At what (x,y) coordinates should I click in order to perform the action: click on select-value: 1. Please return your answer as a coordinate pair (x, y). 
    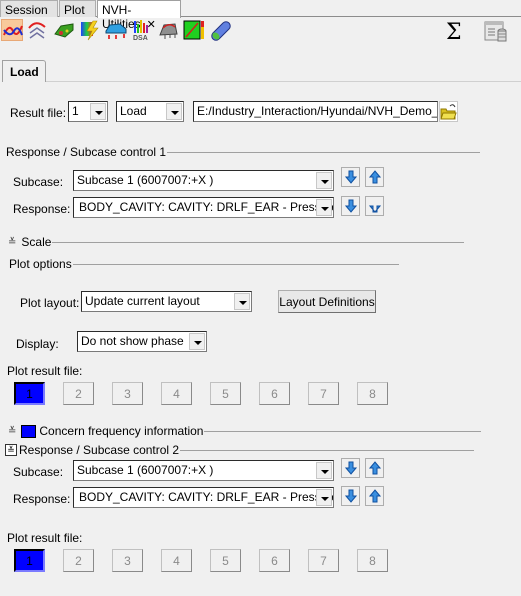
    Looking at the image, I should click on (75, 111).